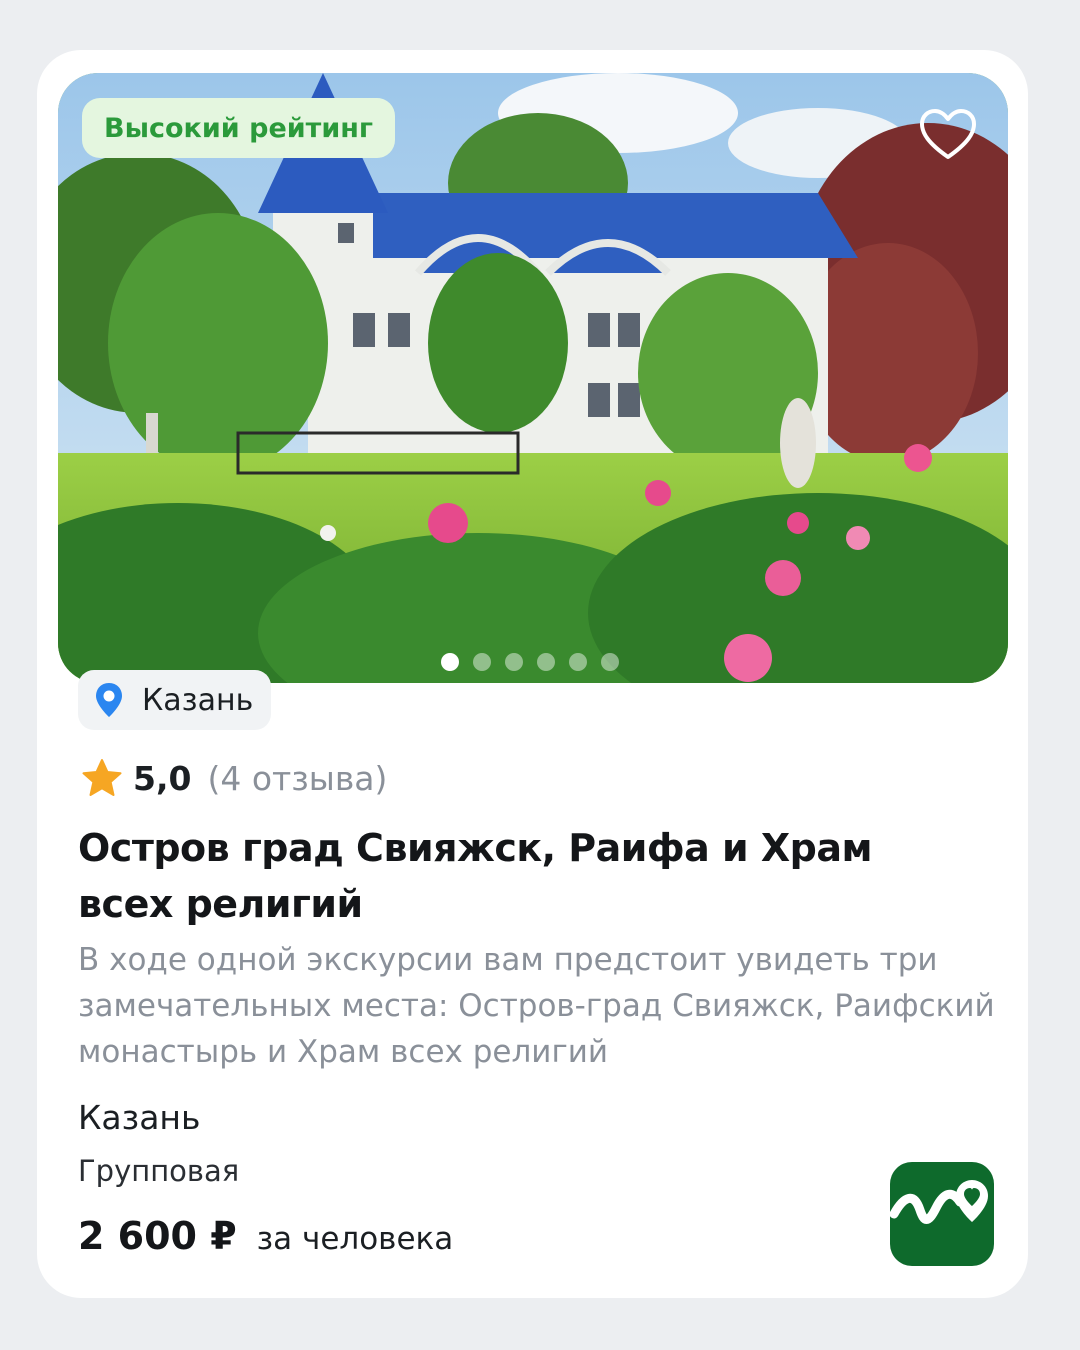 The height and width of the screenshot is (1350, 1080). I want to click on rating: 5,0 (4 отзыва), so click(234, 778).